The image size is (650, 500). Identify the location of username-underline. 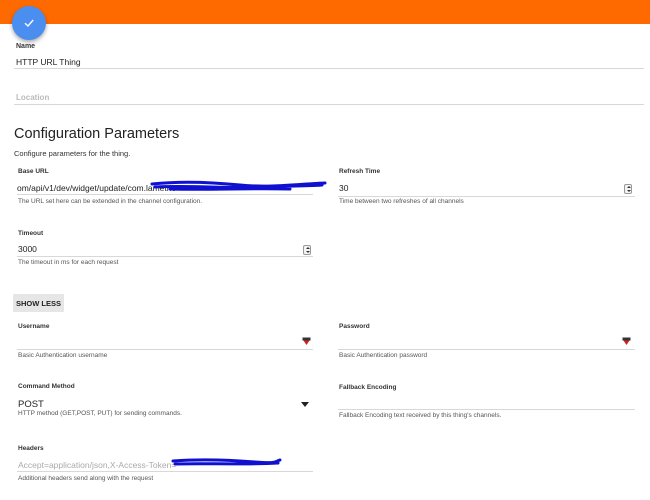
(165, 349).